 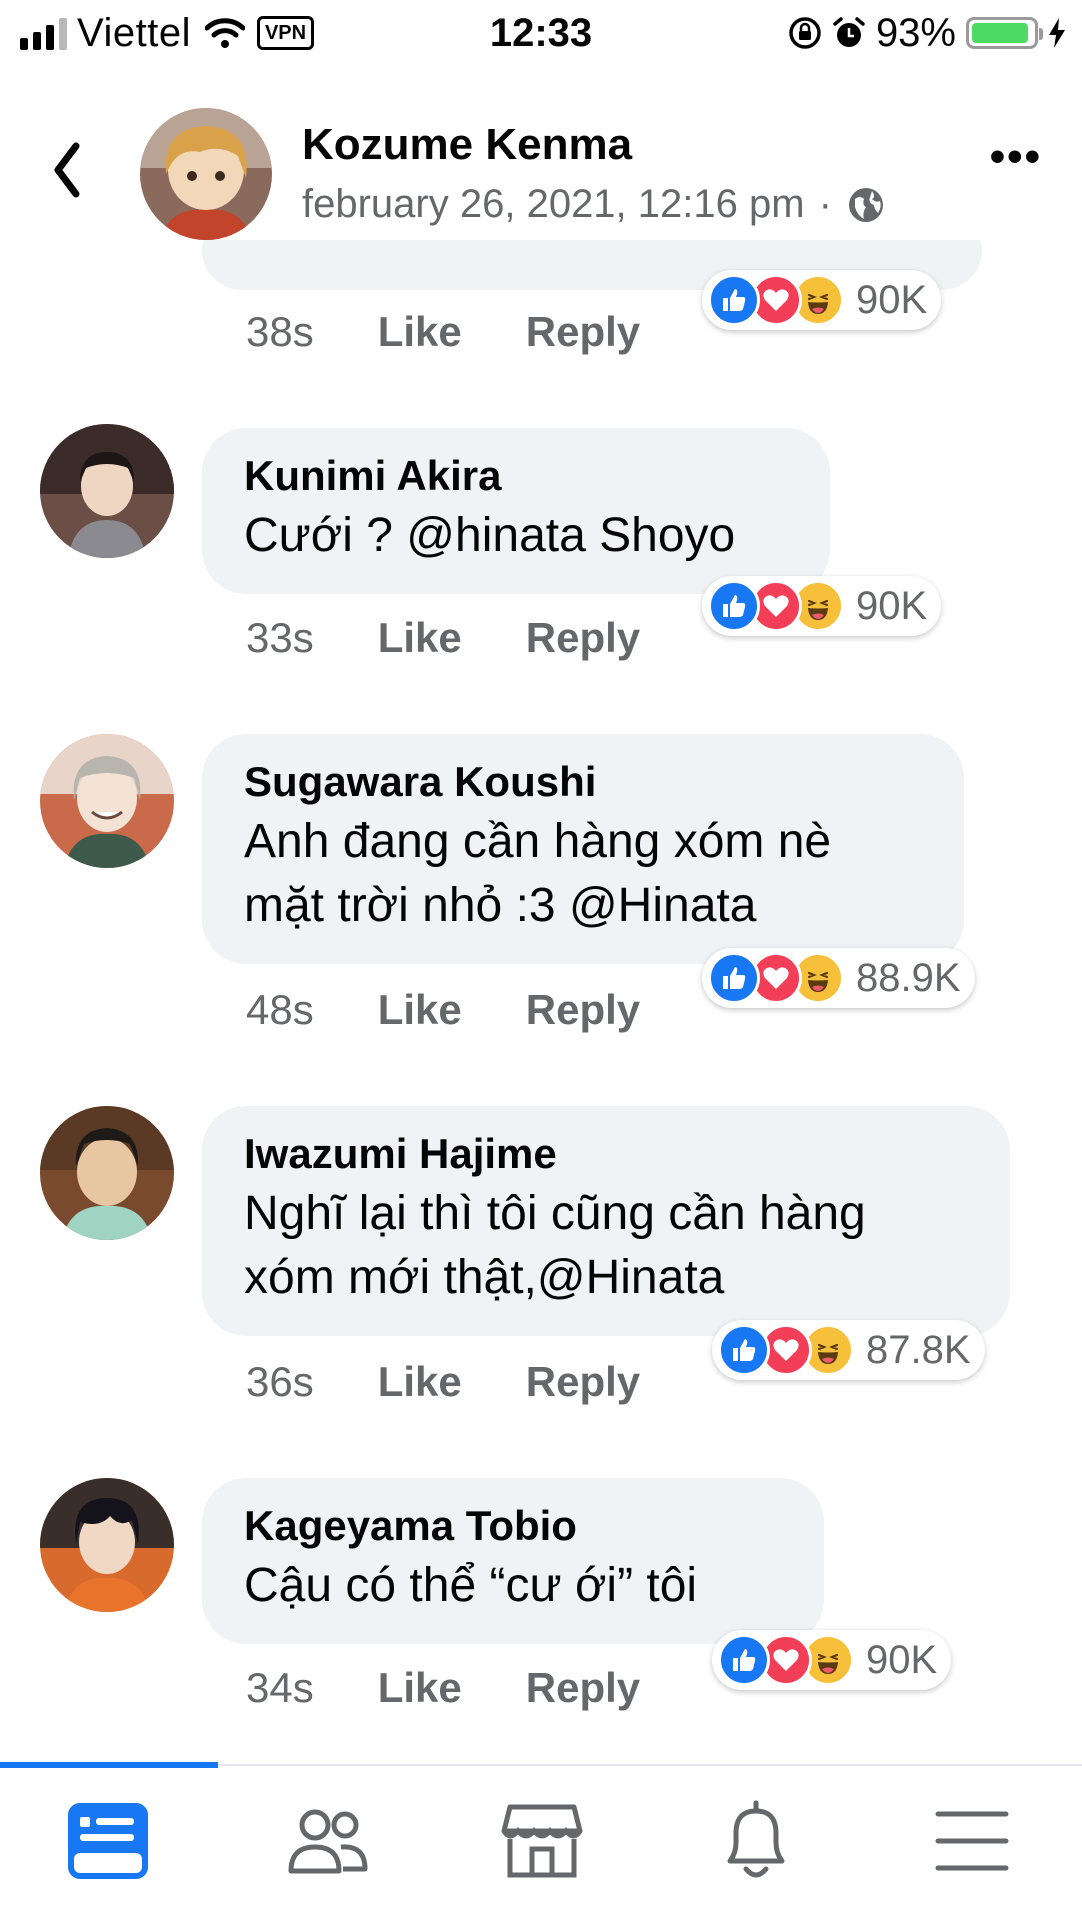 I want to click on menu-icon, so click(x=972, y=1841).